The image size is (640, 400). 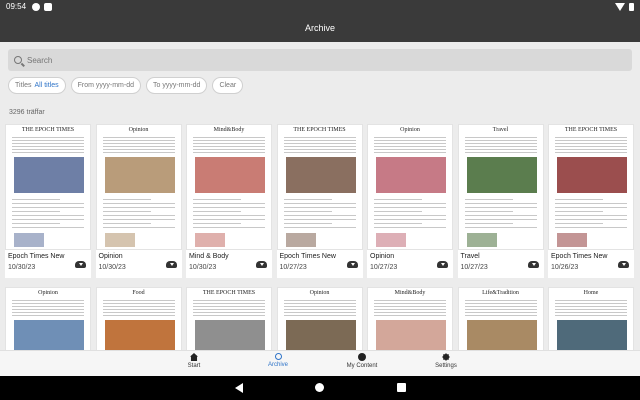 What do you see at coordinates (278, 360) in the screenshot?
I see `nav-archive: Archive` at bounding box center [278, 360].